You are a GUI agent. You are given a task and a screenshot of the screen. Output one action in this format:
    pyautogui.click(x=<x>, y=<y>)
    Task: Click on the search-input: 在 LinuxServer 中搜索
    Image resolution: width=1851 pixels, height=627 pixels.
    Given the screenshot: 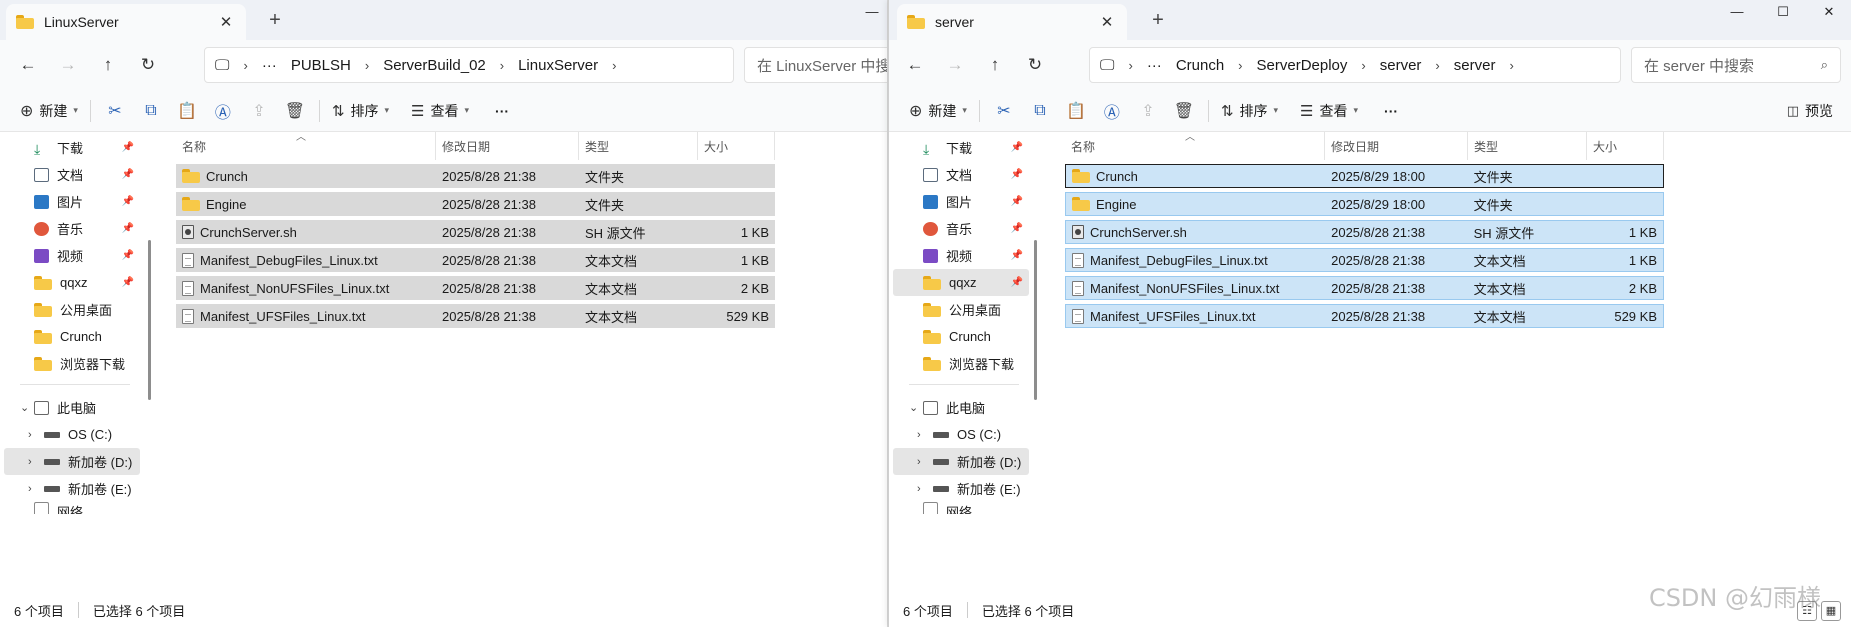 What is the action you would take?
    pyautogui.click(x=815, y=65)
    